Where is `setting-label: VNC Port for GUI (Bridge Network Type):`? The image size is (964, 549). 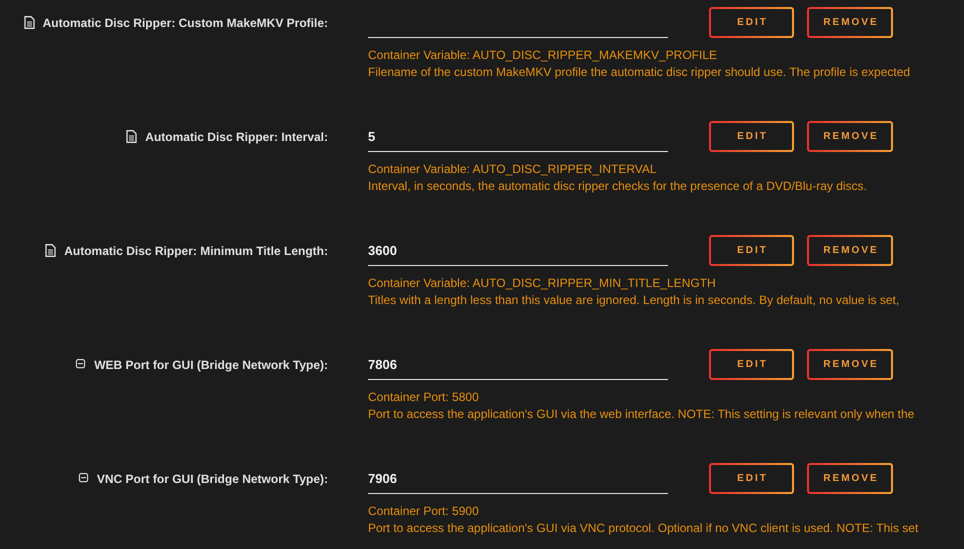 setting-label: VNC Port for GUI (Bridge Network Type): is located at coordinates (212, 479).